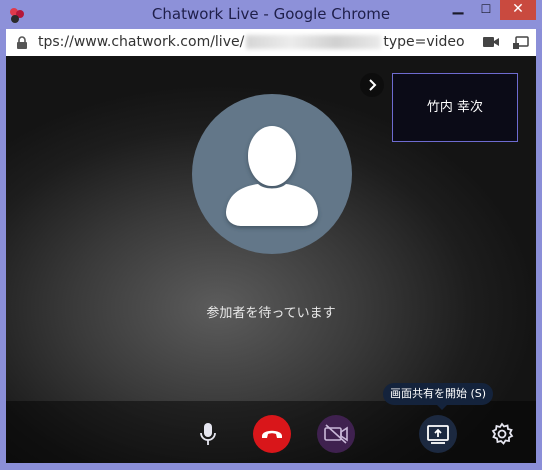 The width and height of the screenshot is (542, 470). What do you see at coordinates (486, 10) in the screenshot?
I see `maximize-button: ☐` at bounding box center [486, 10].